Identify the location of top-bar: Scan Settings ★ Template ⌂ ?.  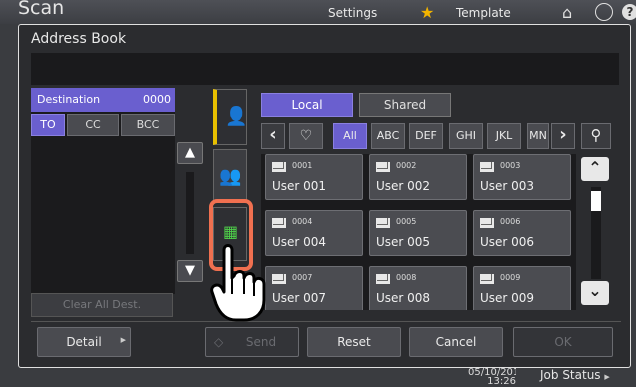
(318, 12).